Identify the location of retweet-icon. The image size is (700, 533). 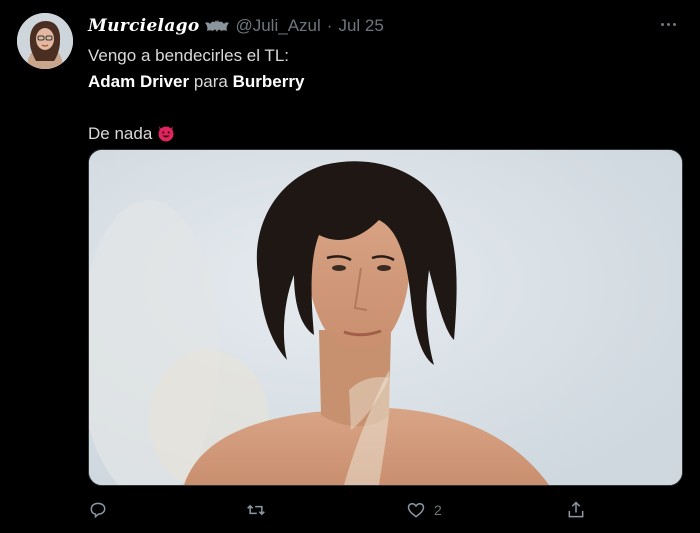
(256, 510).